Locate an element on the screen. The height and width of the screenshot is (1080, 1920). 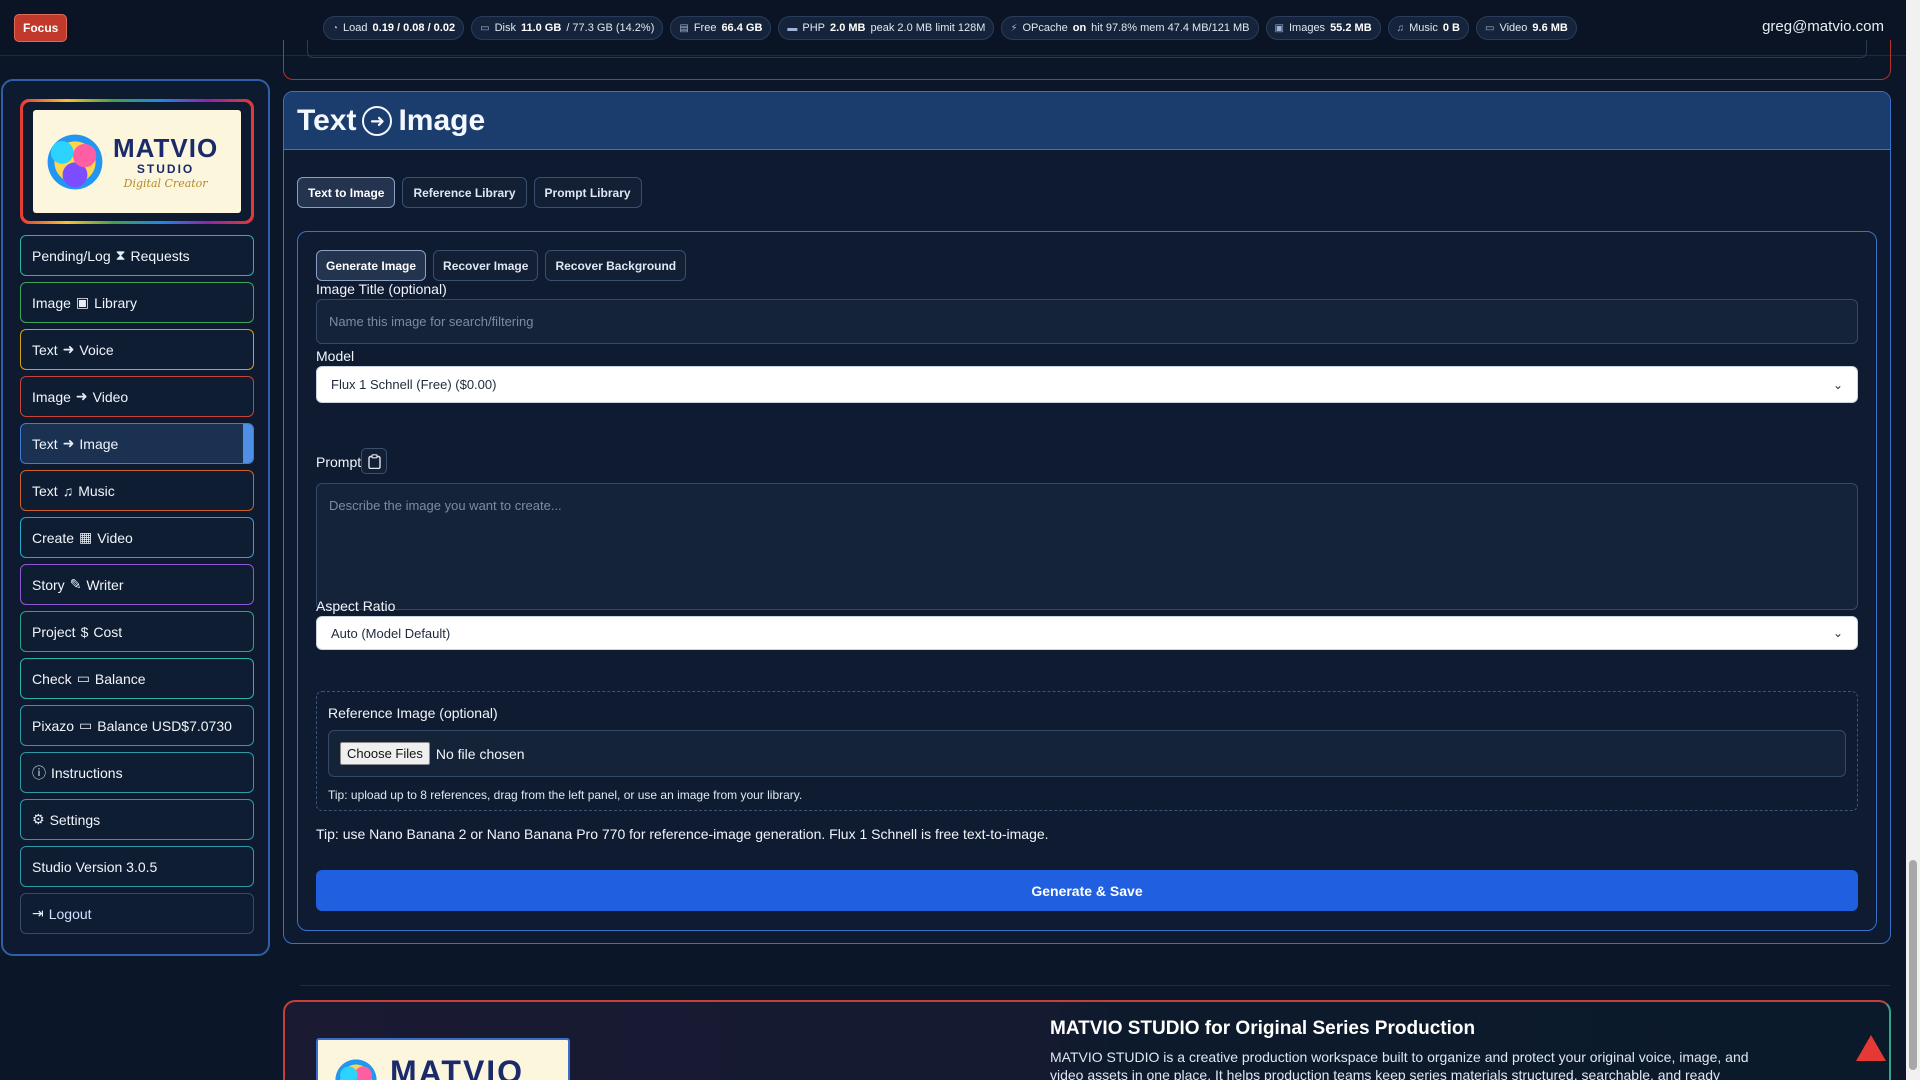
sidebar-item-label: Story is located at coordinates (48, 584).